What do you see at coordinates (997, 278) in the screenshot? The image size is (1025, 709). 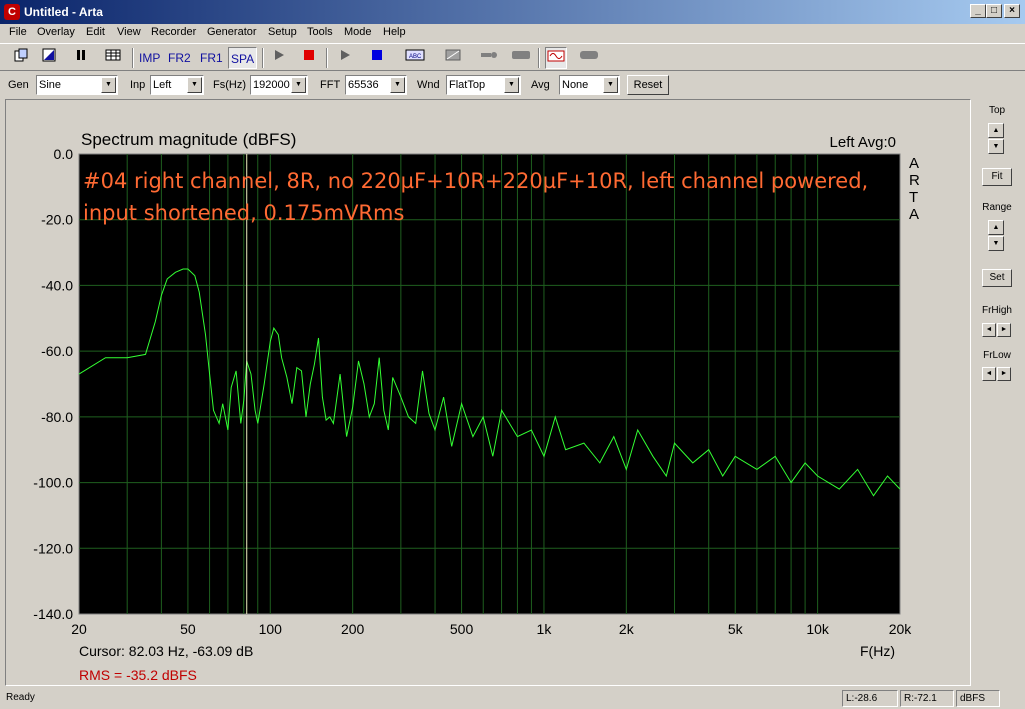 I see `set-button: Set` at bounding box center [997, 278].